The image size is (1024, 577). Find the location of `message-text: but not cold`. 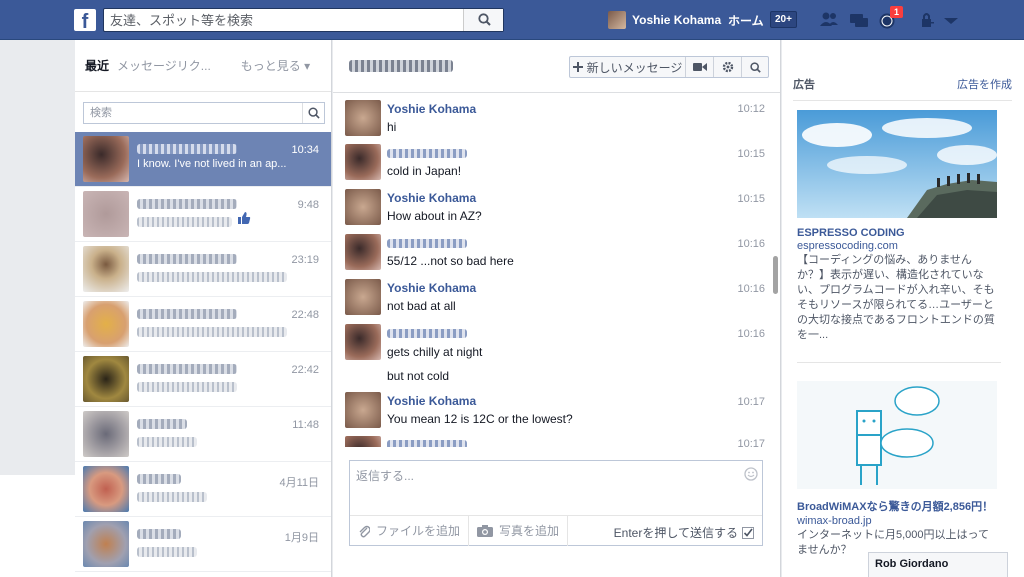

message-text: but not cold is located at coordinates (418, 376).